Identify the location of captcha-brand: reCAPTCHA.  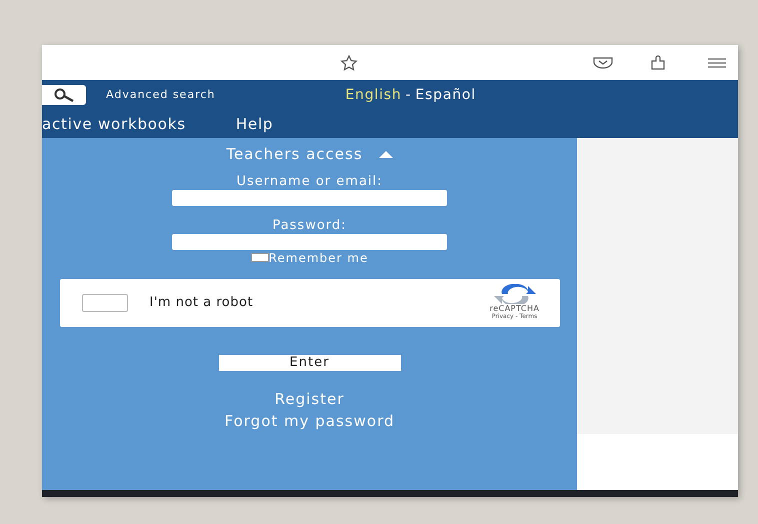
(515, 308).